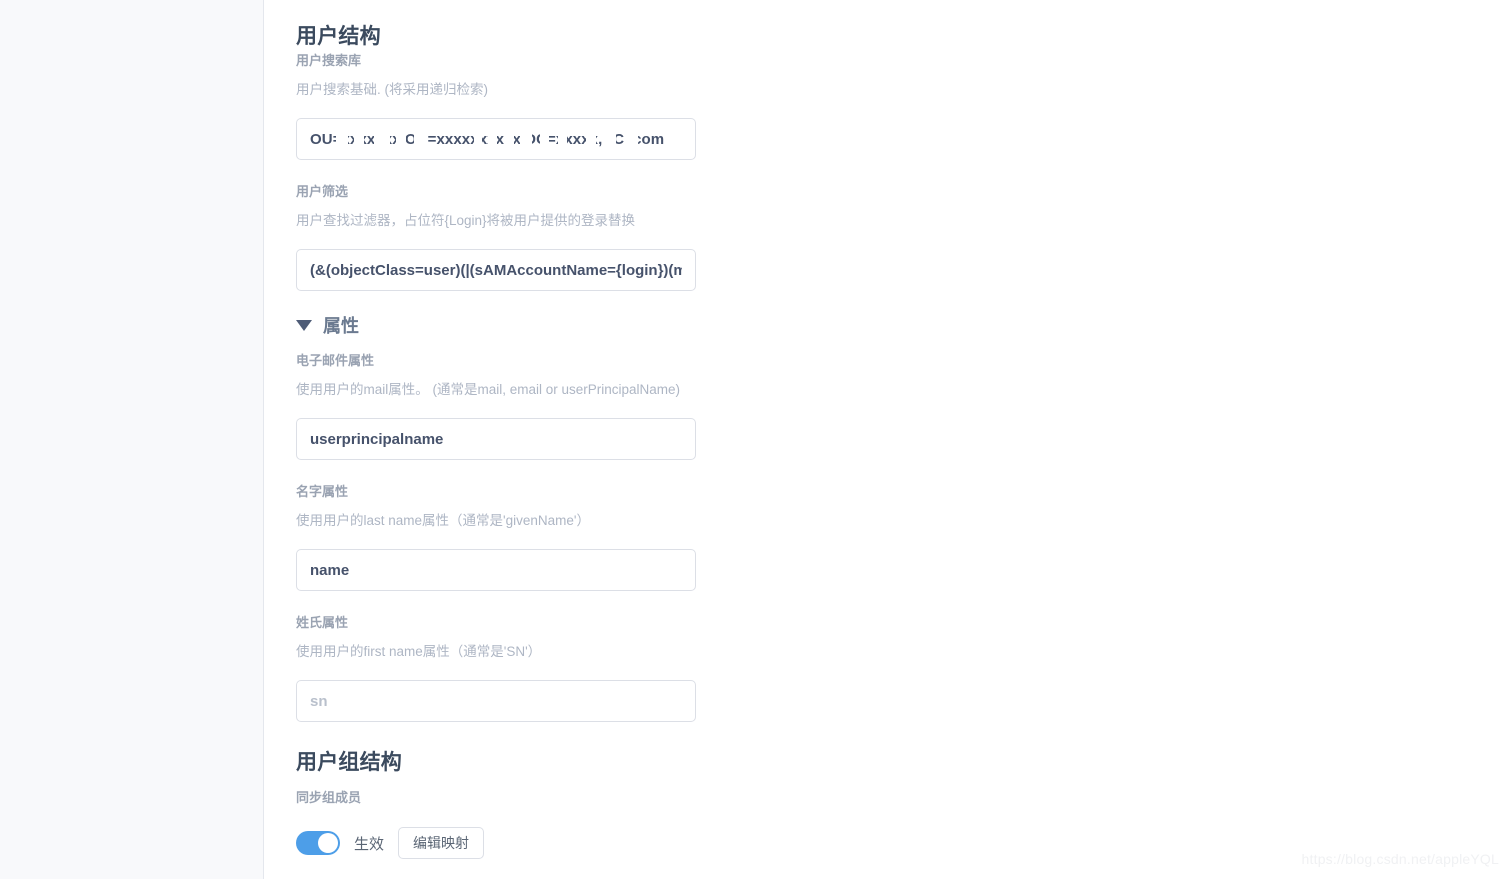 The width and height of the screenshot is (1507, 879). I want to click on edit-mapping-button: 编辑映射, so click(441, 843).